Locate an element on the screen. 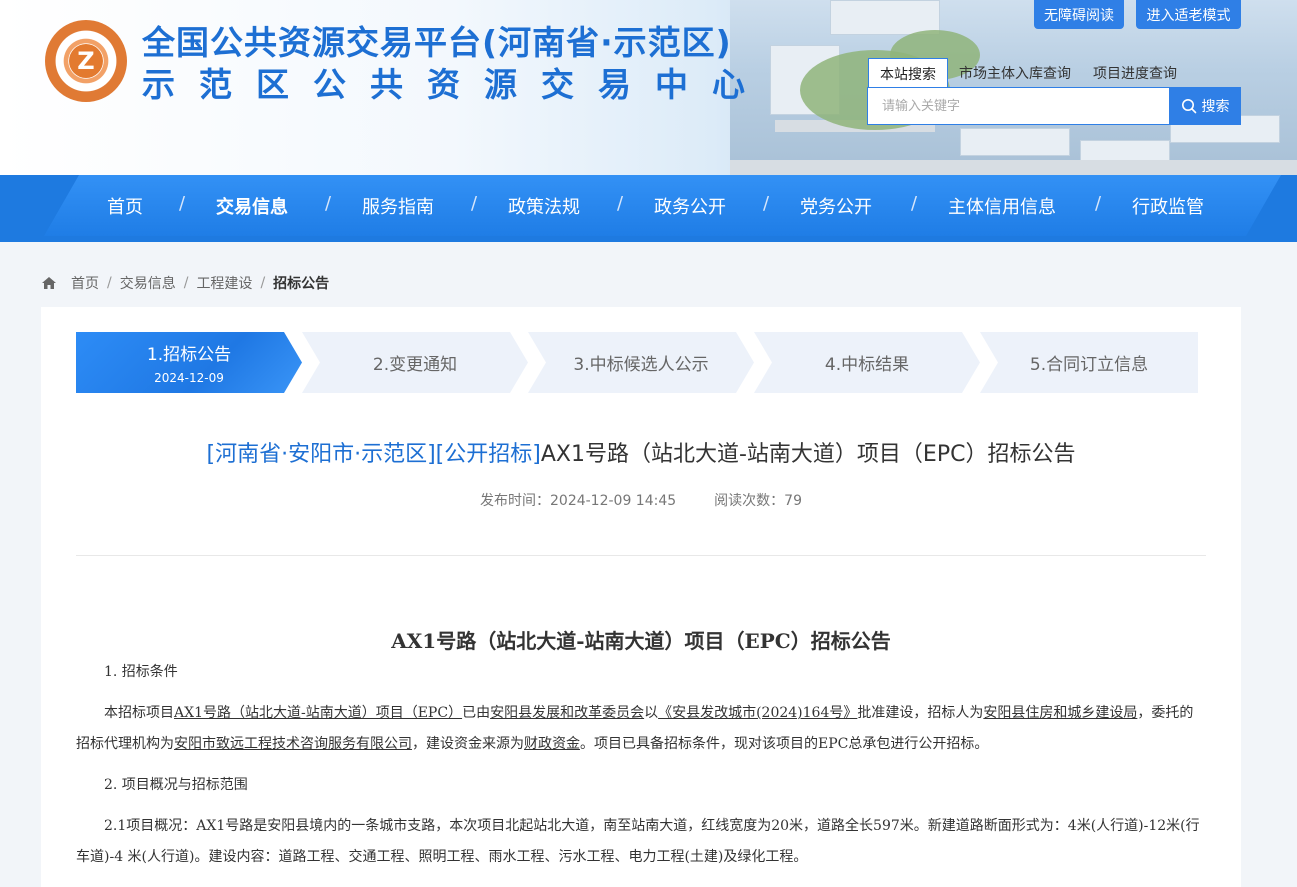 The height and width of the screenshot is (887, 1297). step-contract-info: 5.合同订立信息 is located at coordinates (1089, 362).